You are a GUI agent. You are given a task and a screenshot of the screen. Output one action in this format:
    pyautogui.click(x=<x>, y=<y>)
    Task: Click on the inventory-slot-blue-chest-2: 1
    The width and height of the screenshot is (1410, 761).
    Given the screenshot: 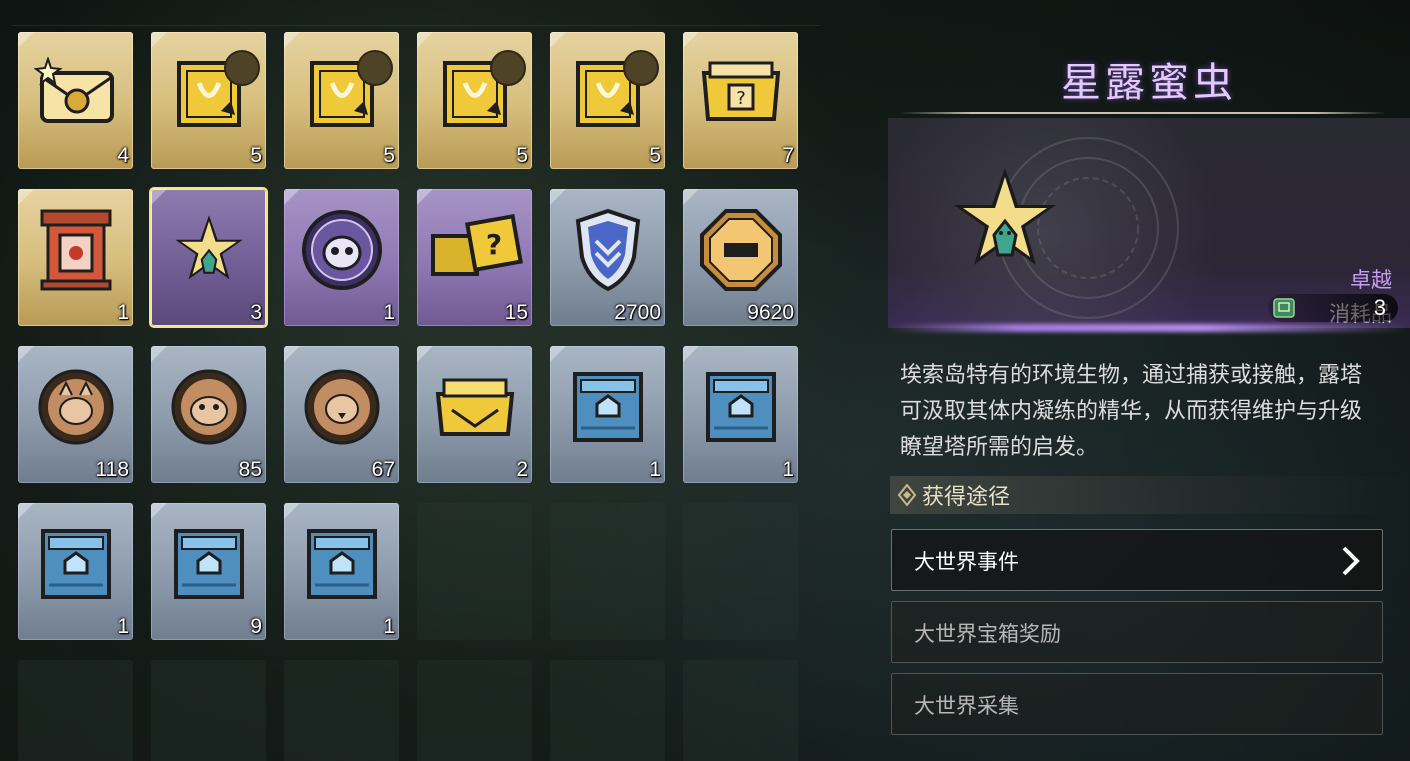 What is the action you would take?
    pyautogui.click(x=740, y=414)
    